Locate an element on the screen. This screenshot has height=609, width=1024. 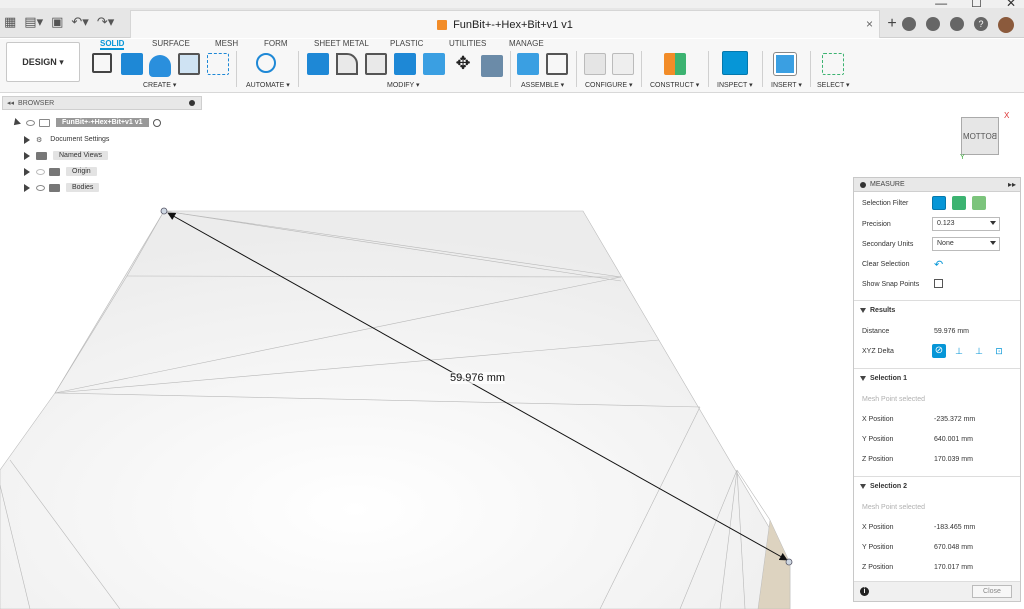
y-delta-icon: ⊥ is located at coordinates (979, 351).